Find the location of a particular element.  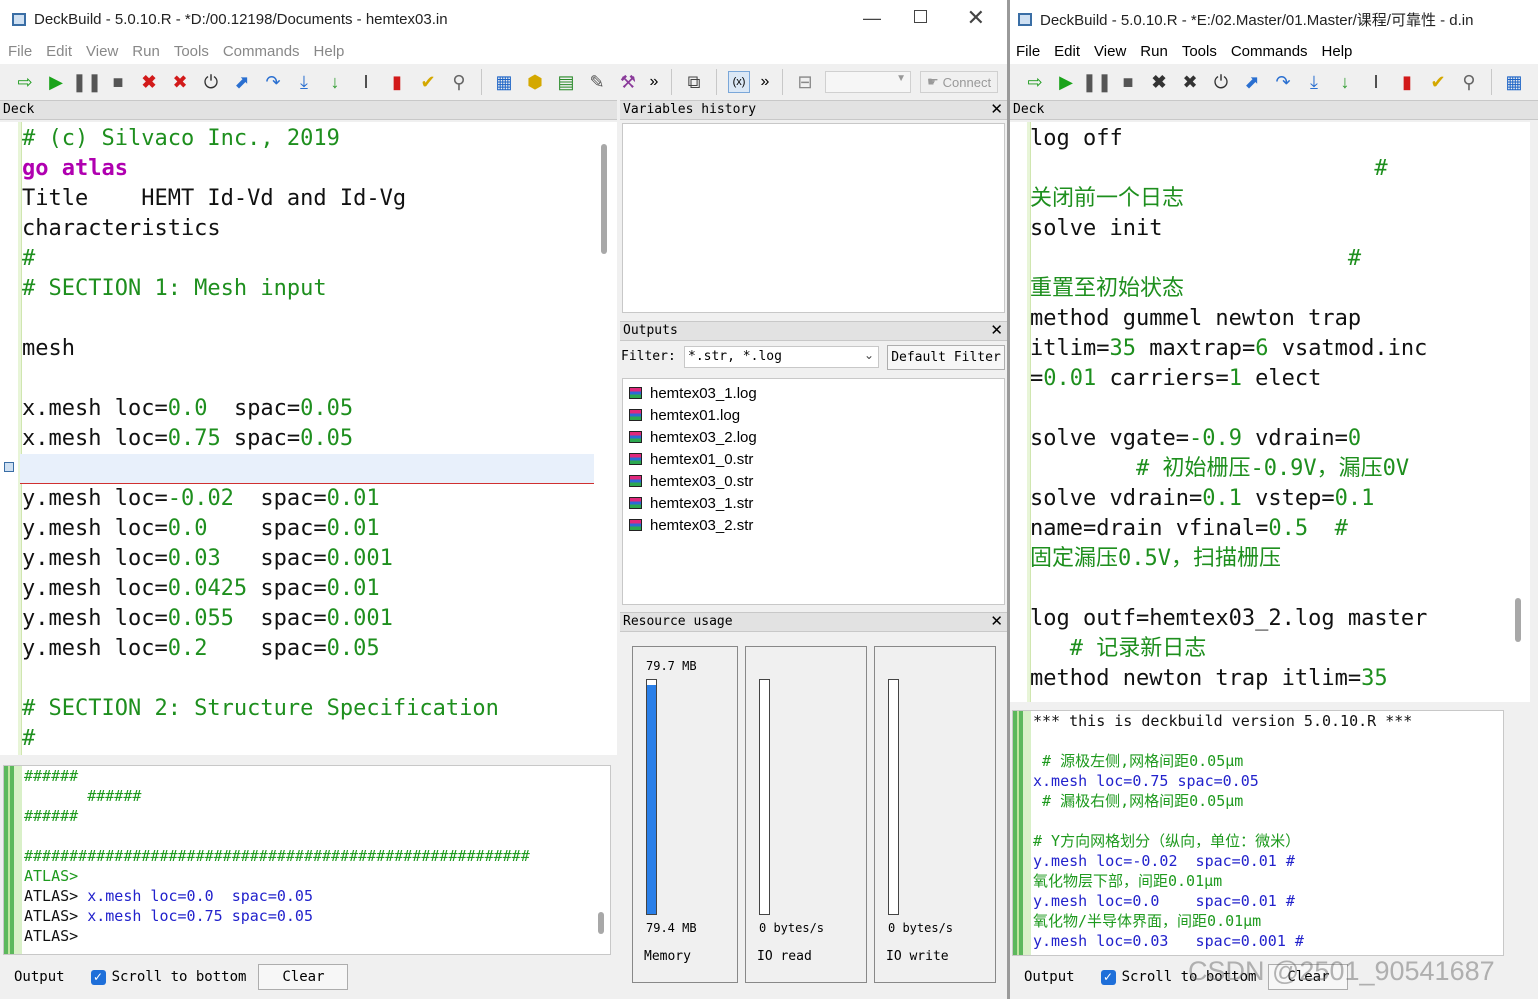

output-file-item: hemtex03_2.log is located at coordinates (693, 437).